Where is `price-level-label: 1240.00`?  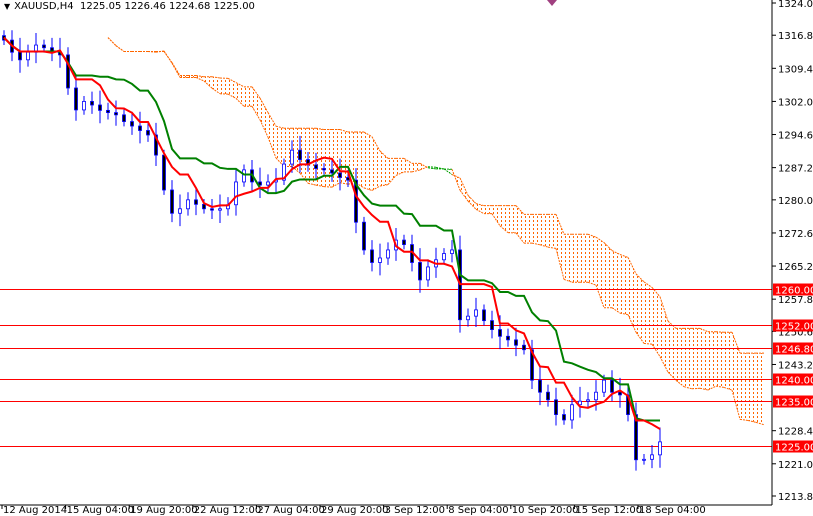 price-level-label: 1240.00 is located at coordinates (794, 381).